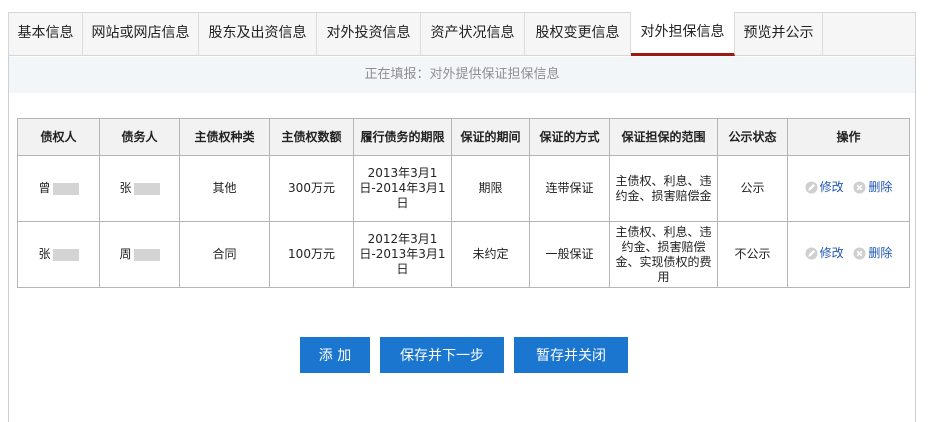 This screenshot has width=928, height=422. I want to click on action-bar: 添 加 保存并下一步 暂存并关闭, so click(464, 355).